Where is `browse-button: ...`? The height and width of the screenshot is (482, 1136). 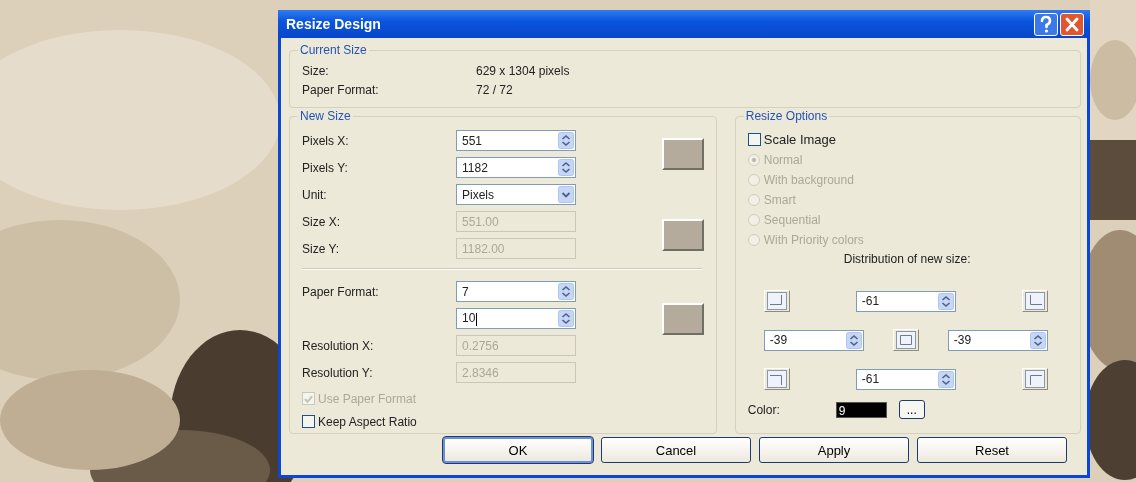
browse-button: ... is located at coordinates (911, 409).